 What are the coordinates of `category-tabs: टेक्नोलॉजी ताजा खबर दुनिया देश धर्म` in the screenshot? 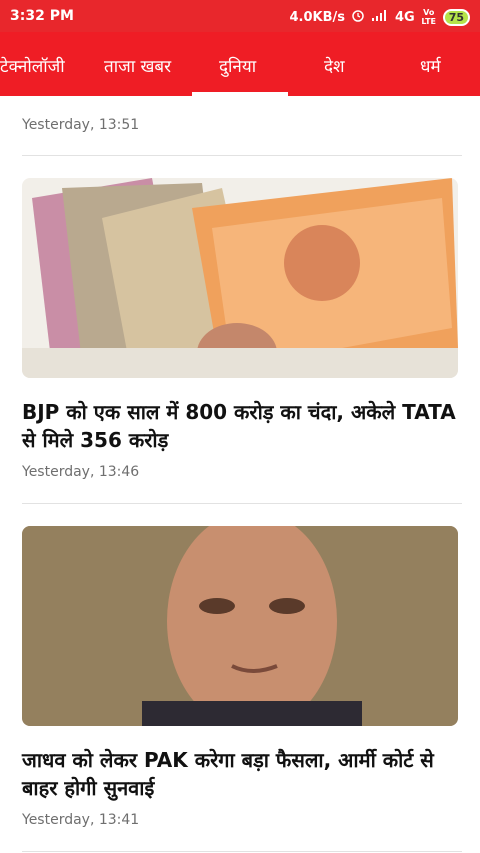 It's located at (240, 64).